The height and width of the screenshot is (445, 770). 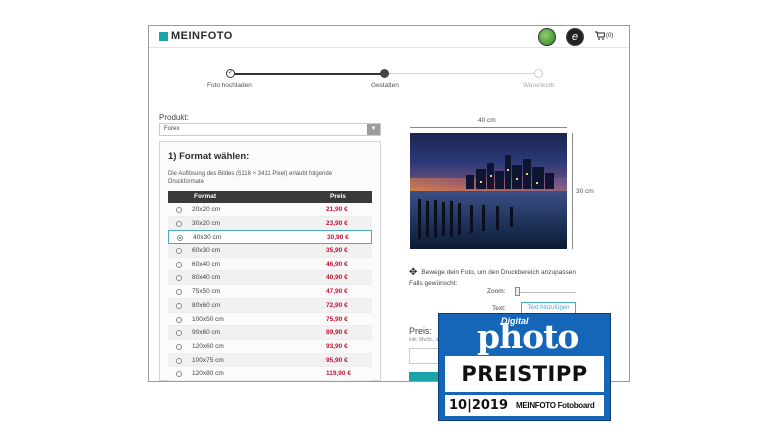 I want to click on format-size: 80x60 cm, so click(x=206, y=305).